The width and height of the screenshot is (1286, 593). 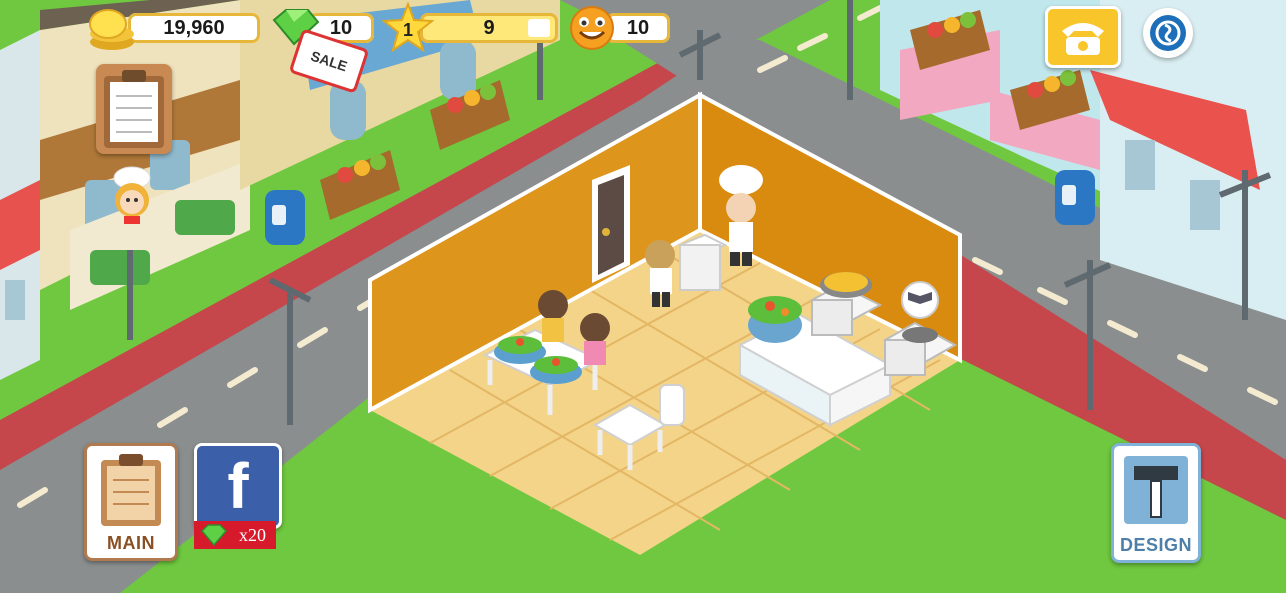 I want to click on coins-value: 19,960, so click(x=194, y=27).